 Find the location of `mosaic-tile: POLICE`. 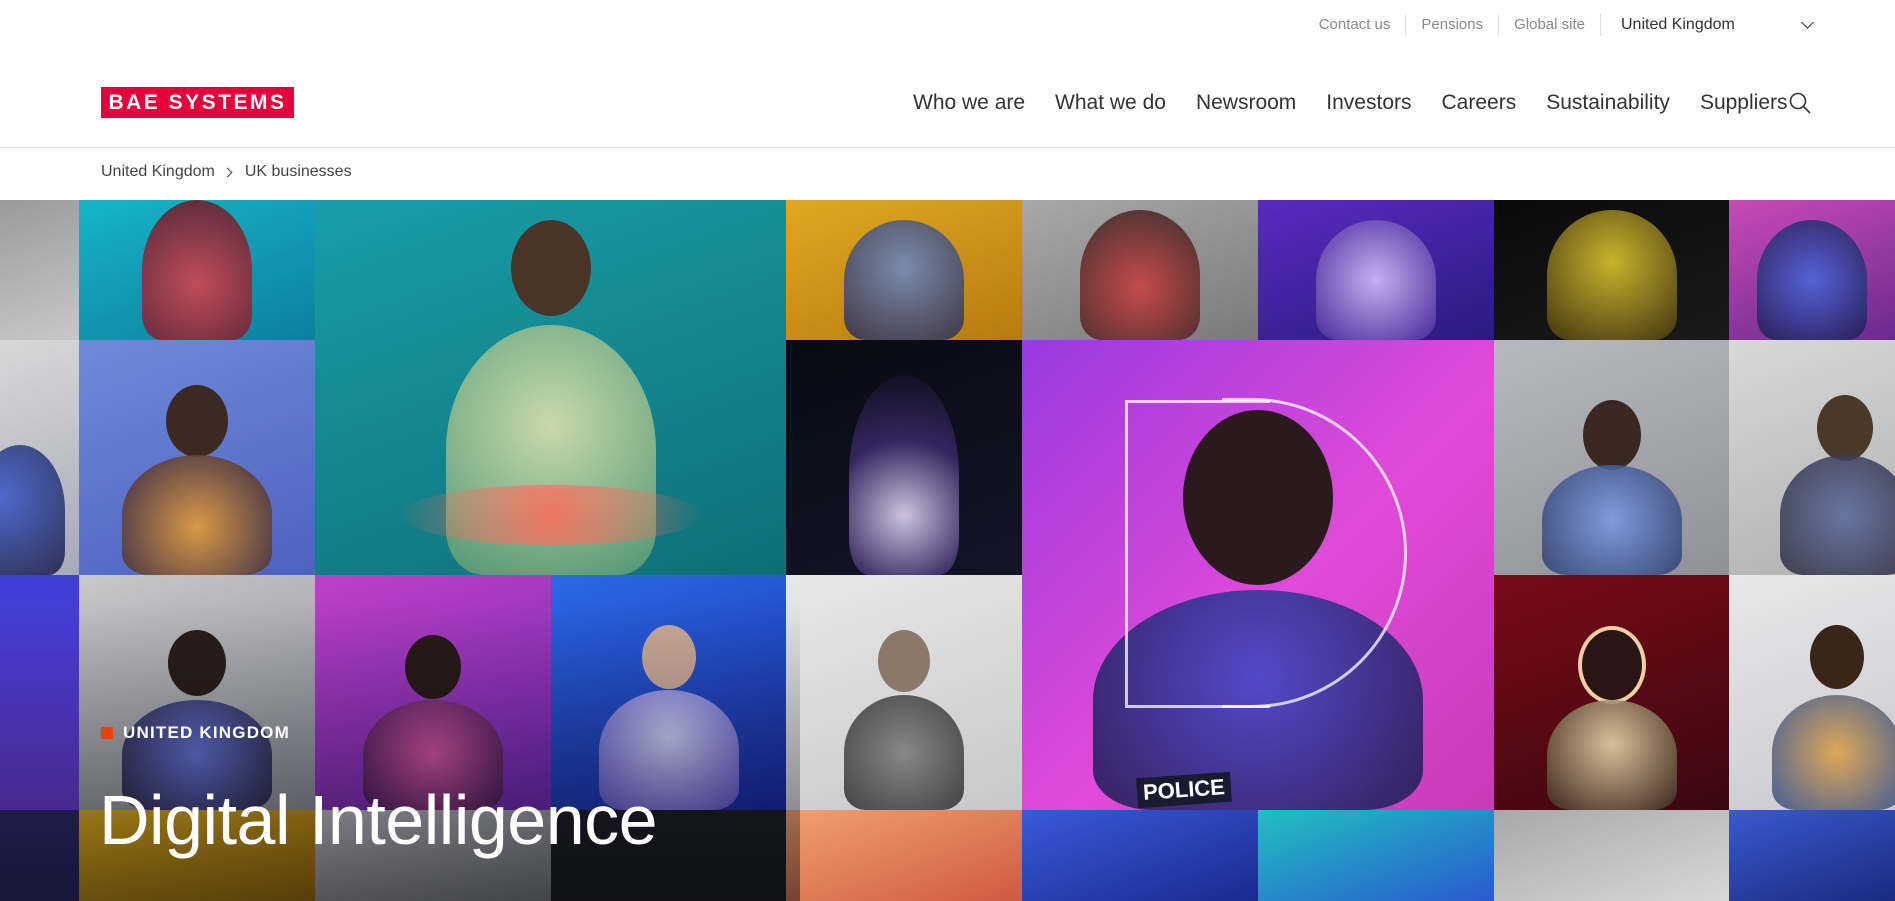

mosaic-tile: POLICE is located at coordinates (1258, 575).